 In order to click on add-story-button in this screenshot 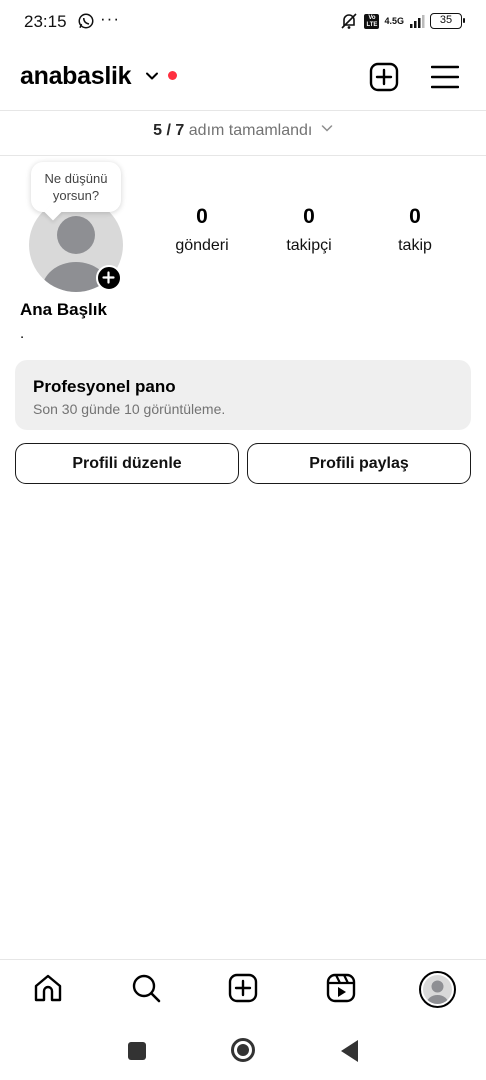, I will do `click(109, 278)`.